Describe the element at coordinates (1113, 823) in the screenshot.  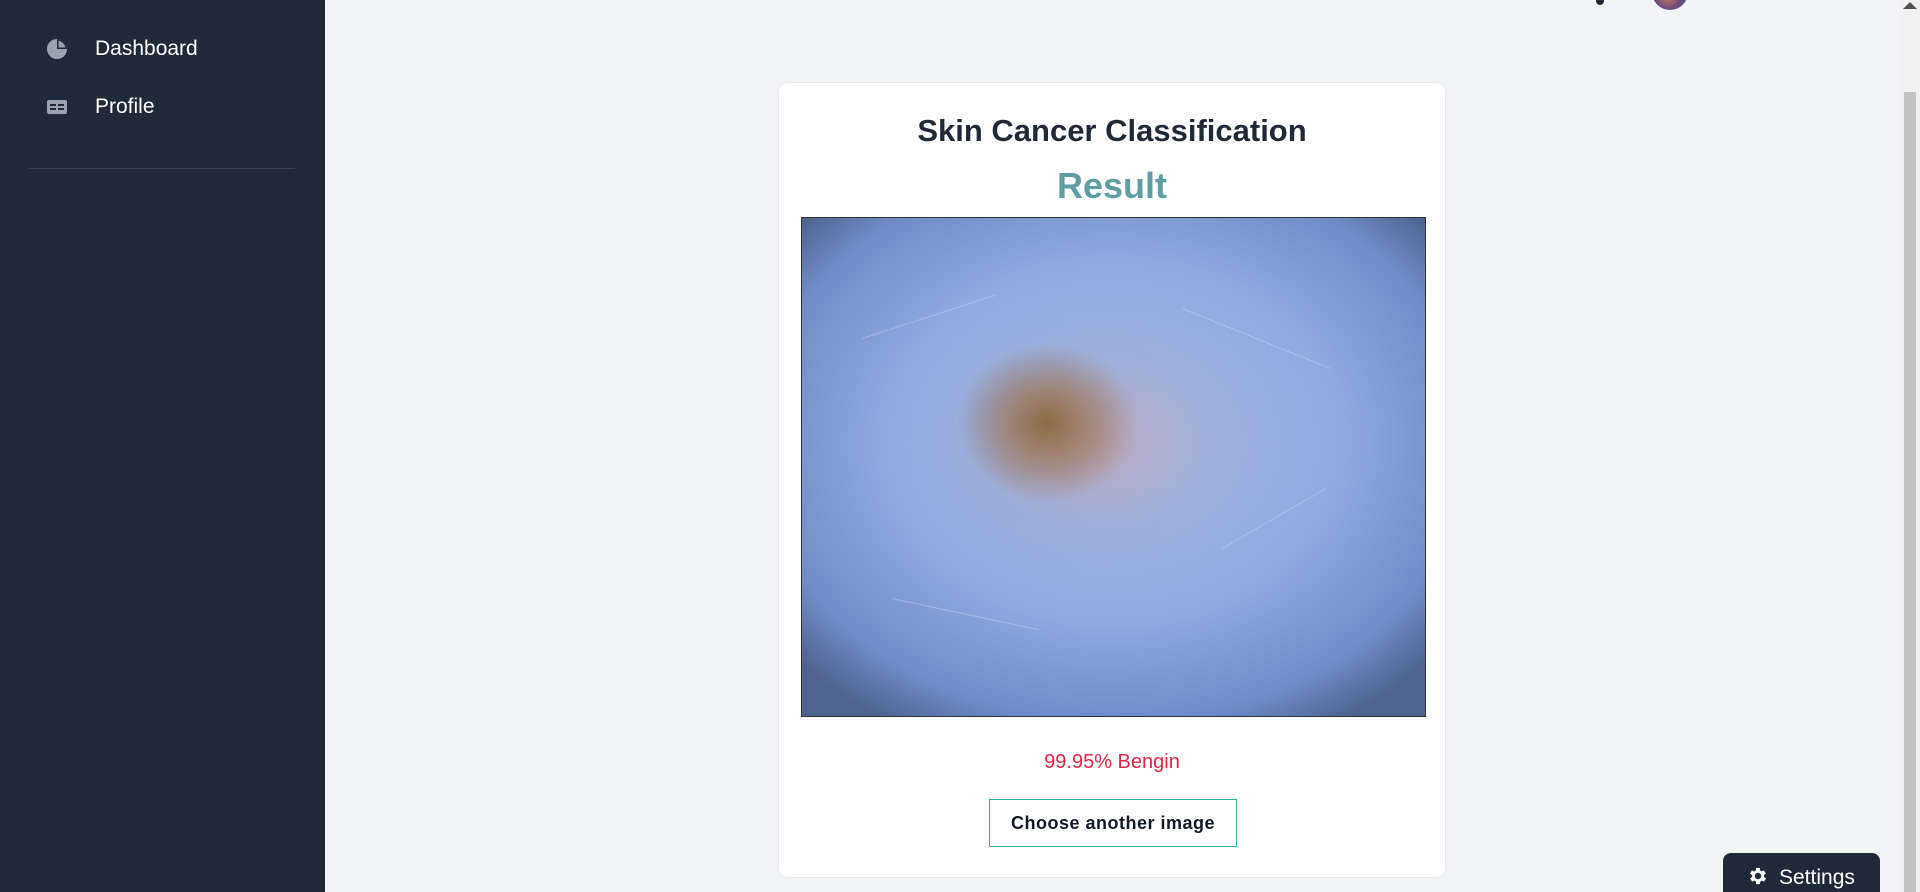
I see `choose-another-image-button: Choose another image` at that location.